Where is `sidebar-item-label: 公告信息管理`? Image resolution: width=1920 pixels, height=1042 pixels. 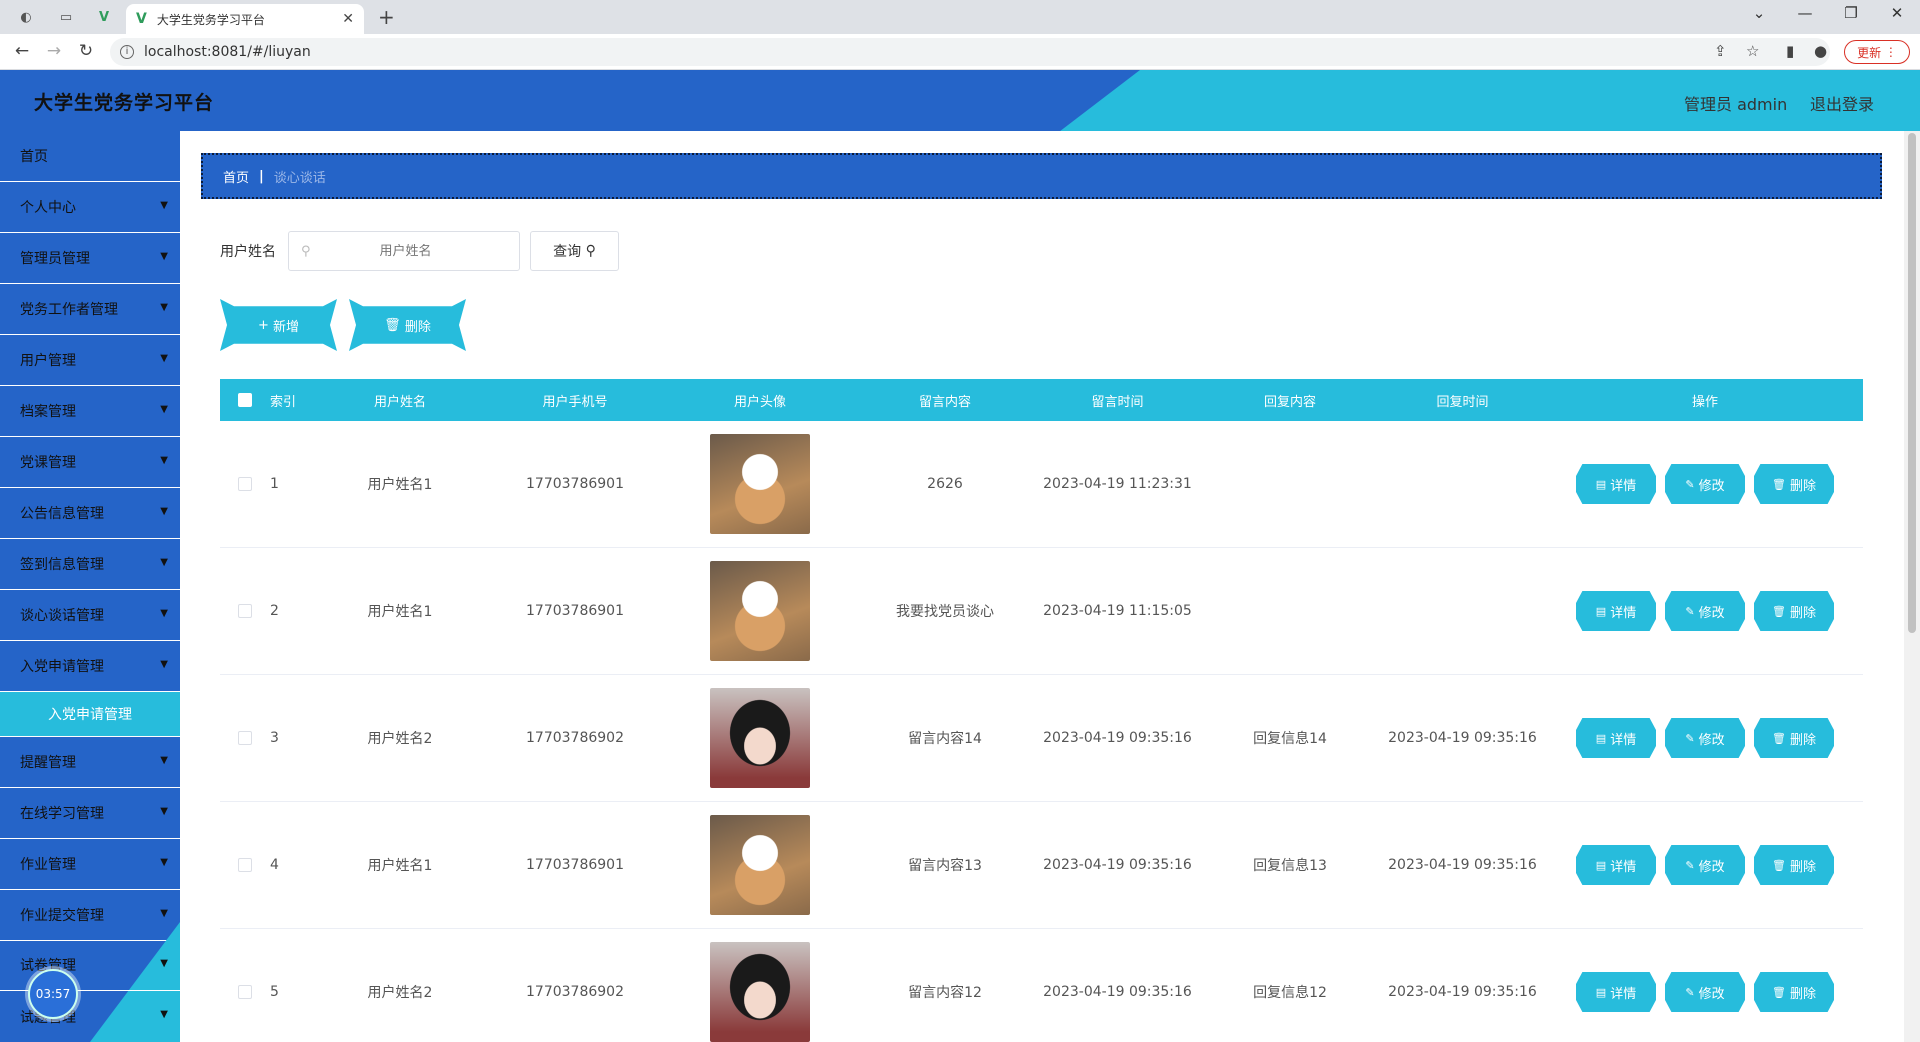 sidebar-item-label: 公告信息管理 is located at coordinates (62, 514).